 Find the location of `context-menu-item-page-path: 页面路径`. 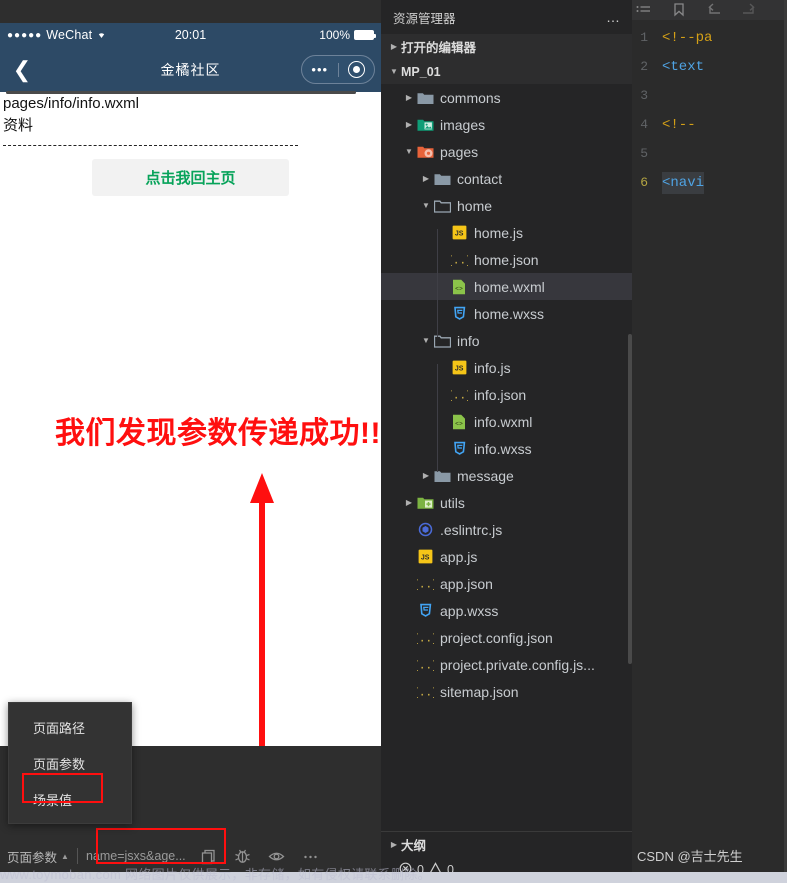

context-menu-item-page-path: 页面路径 is located at coordinates (70, 727).